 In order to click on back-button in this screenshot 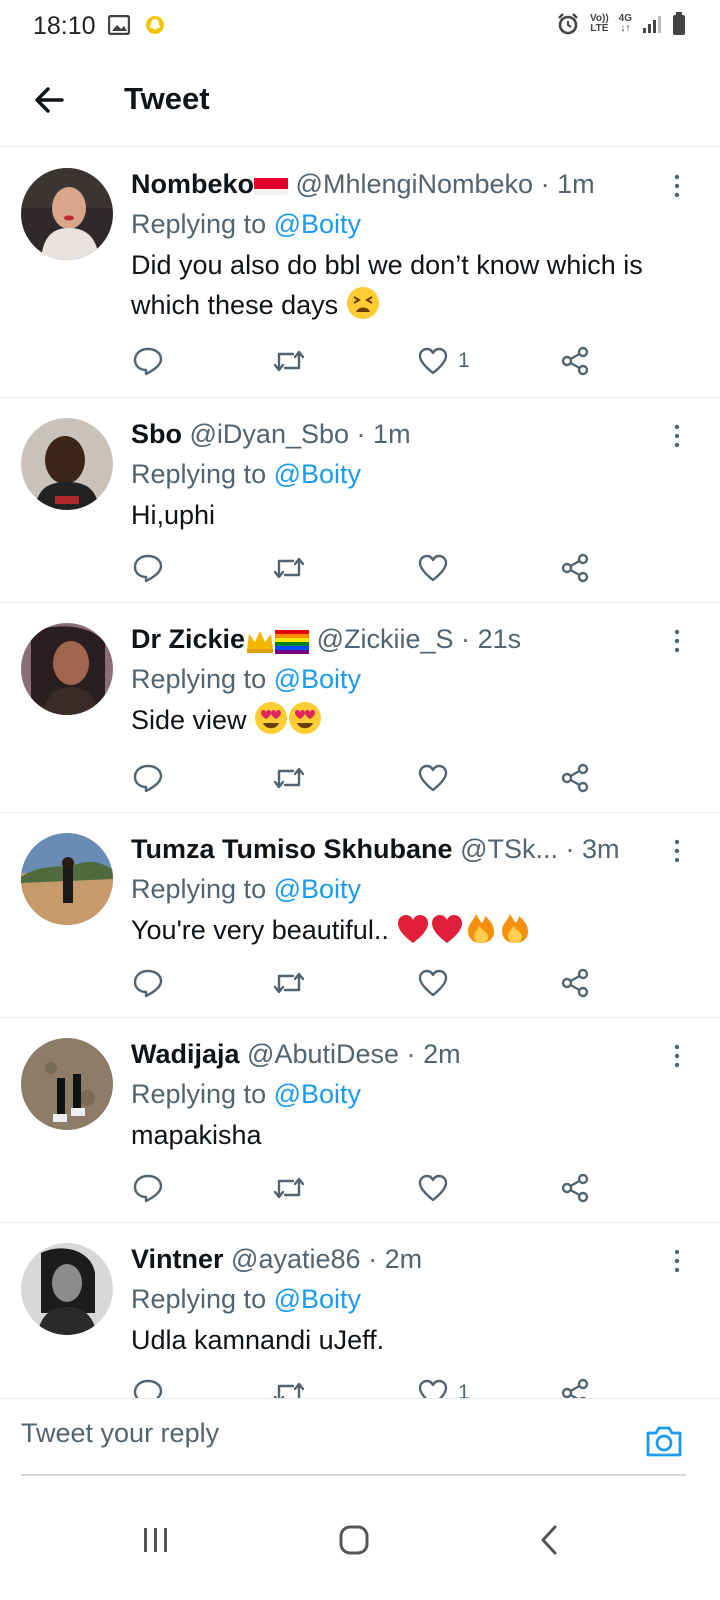, I will do `click(50, 100)`.